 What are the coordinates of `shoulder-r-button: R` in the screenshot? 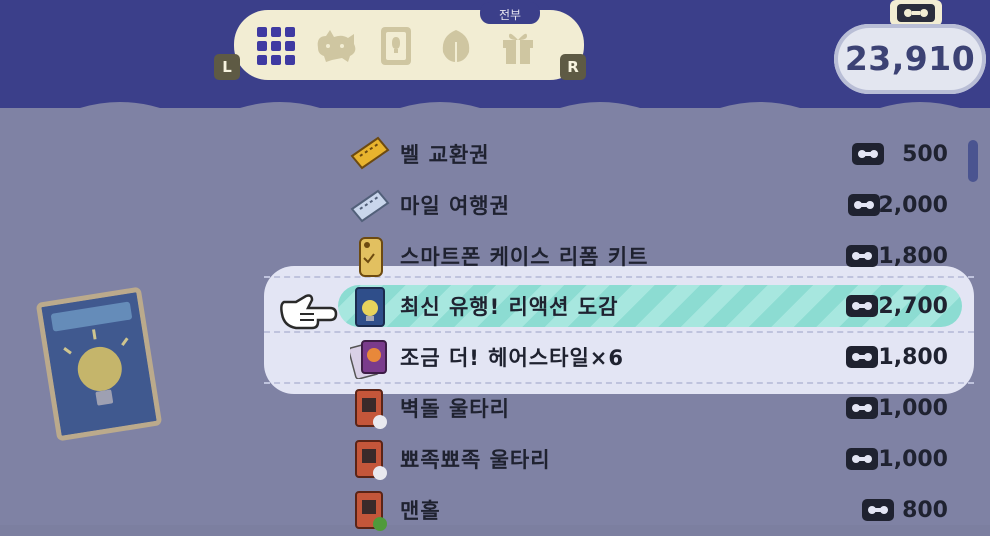 It's located at (573, 67).